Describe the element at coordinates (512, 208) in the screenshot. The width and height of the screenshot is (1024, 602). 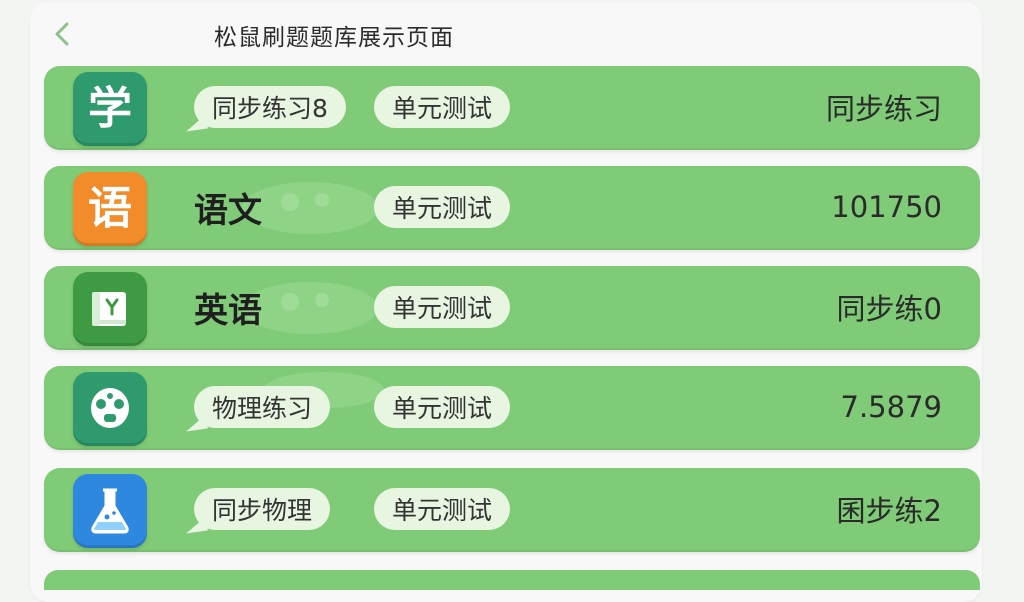
I see `list-item-row-2: 语 语文 单元测试 101750` at that location.